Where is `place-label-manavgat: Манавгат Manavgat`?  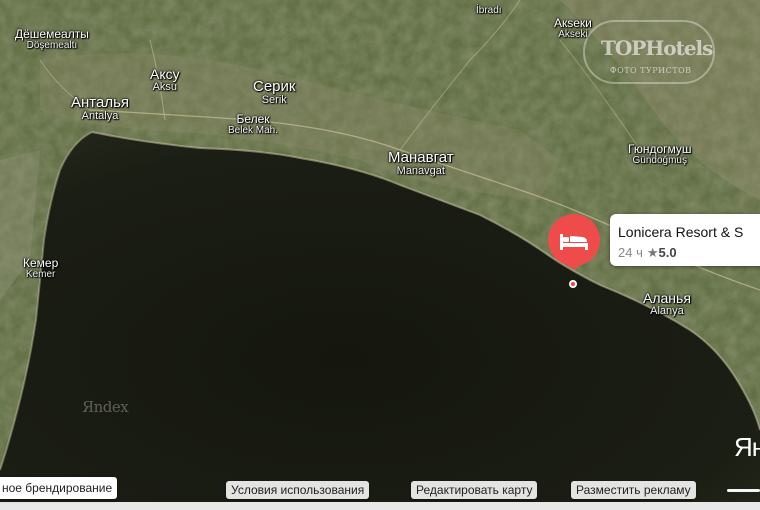 place-label-manavgat: Манавгат Manavgat is located at coordinates (421, 163).